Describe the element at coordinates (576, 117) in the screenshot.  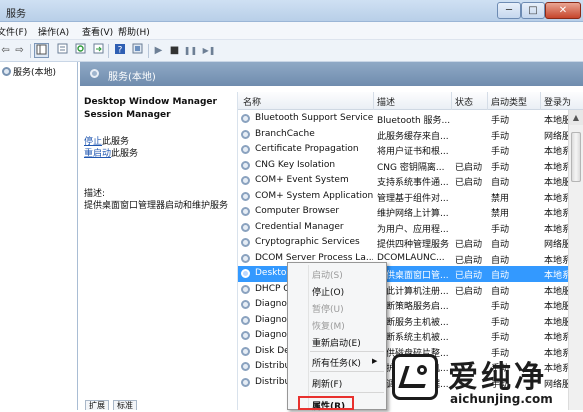
I see `scroll-up-arrow-icon: ▲` at that location.